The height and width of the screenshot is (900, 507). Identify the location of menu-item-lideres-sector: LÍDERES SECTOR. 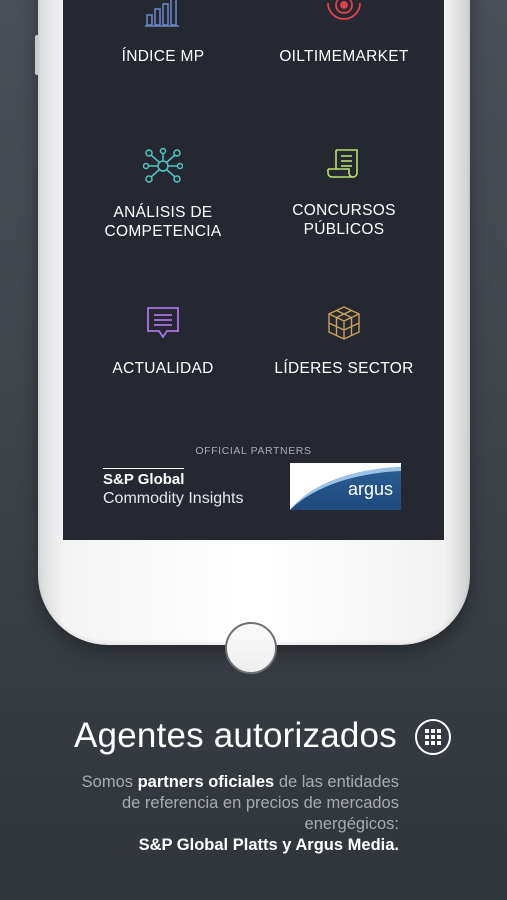
(344, 341).